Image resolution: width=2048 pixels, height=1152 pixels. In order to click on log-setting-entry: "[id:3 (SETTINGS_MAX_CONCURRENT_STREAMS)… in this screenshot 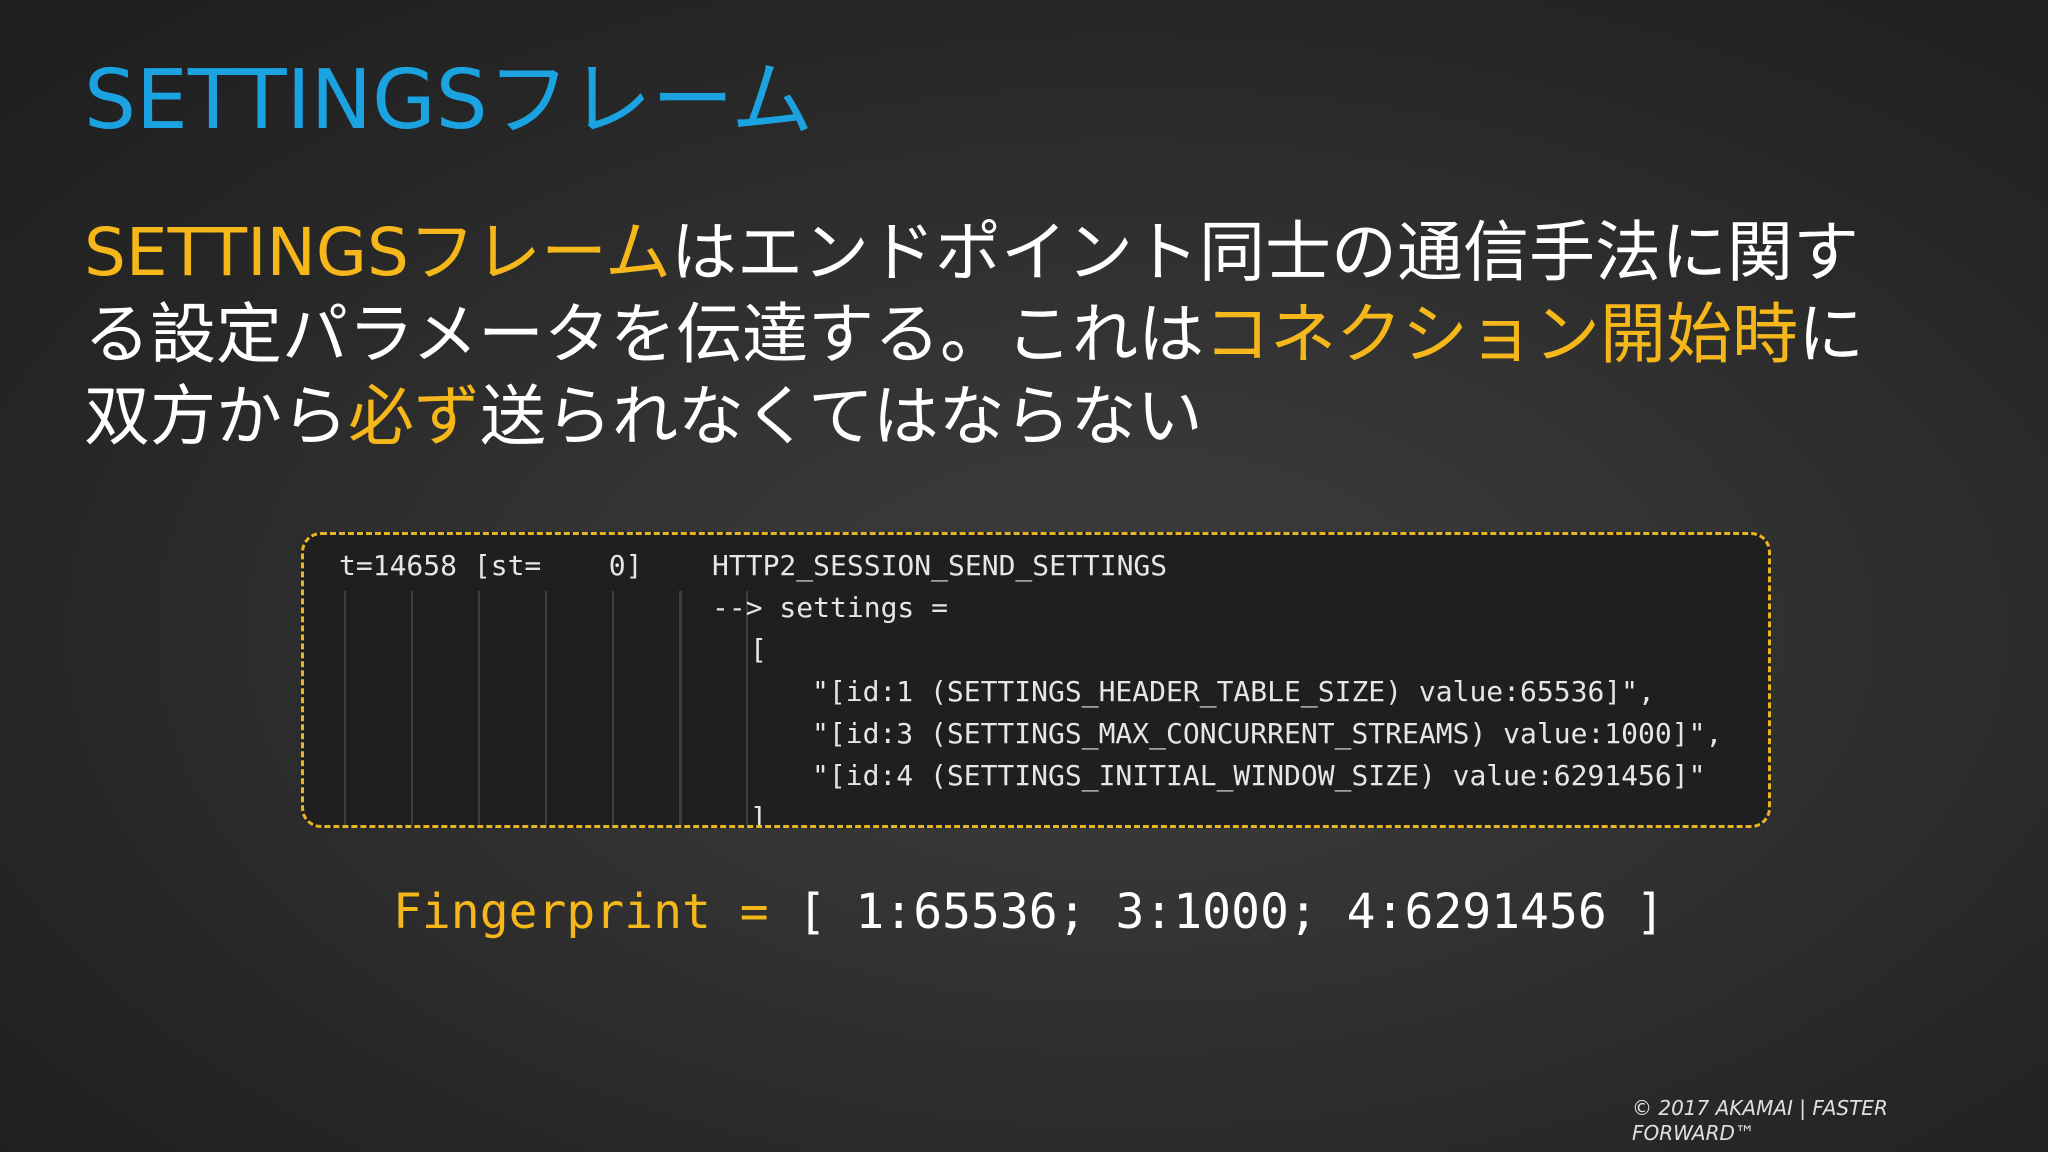, I will do `click(1267, 733)`.